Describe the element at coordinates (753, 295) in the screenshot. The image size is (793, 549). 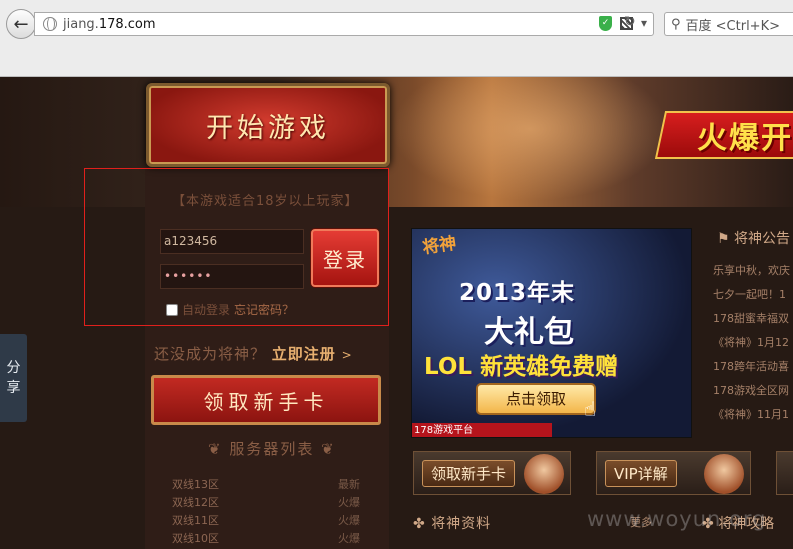
I see `news-item: 七夕一起吧！1` at that location.